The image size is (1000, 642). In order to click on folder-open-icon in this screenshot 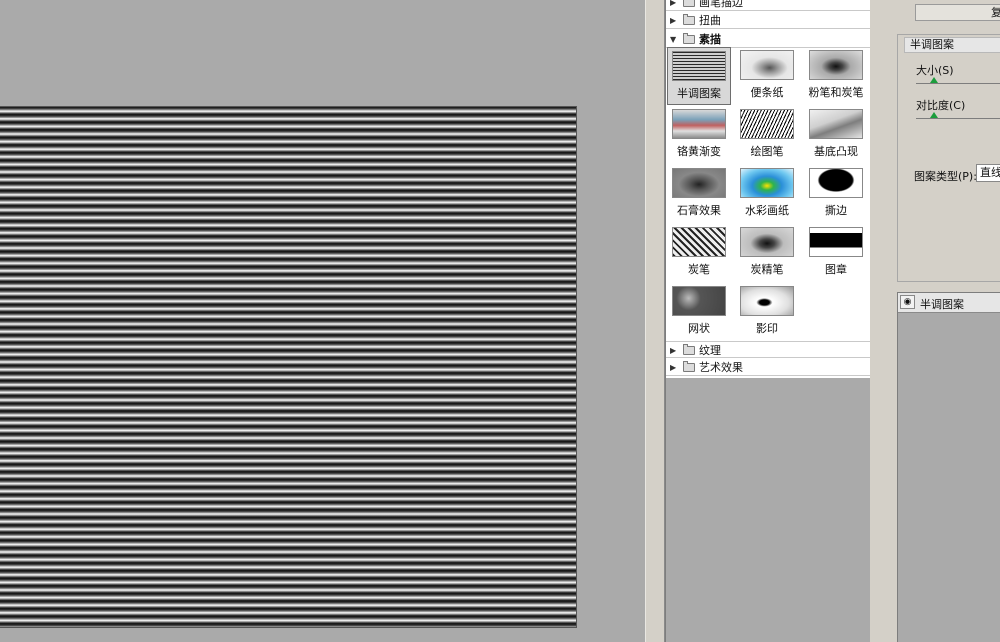, I will do `click(689, 38)`.